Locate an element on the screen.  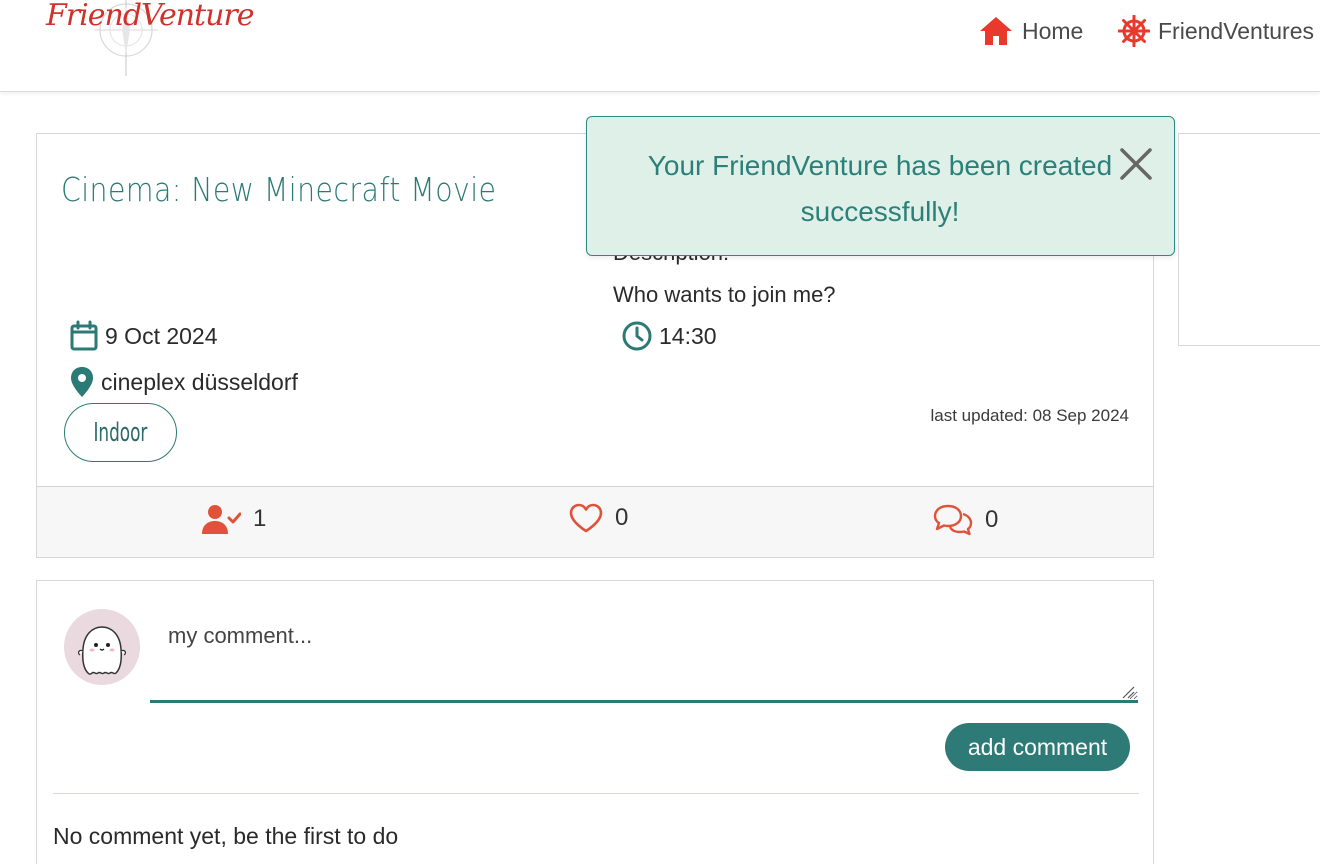
event-time: 14:30 is located at coordinates (669, 336).